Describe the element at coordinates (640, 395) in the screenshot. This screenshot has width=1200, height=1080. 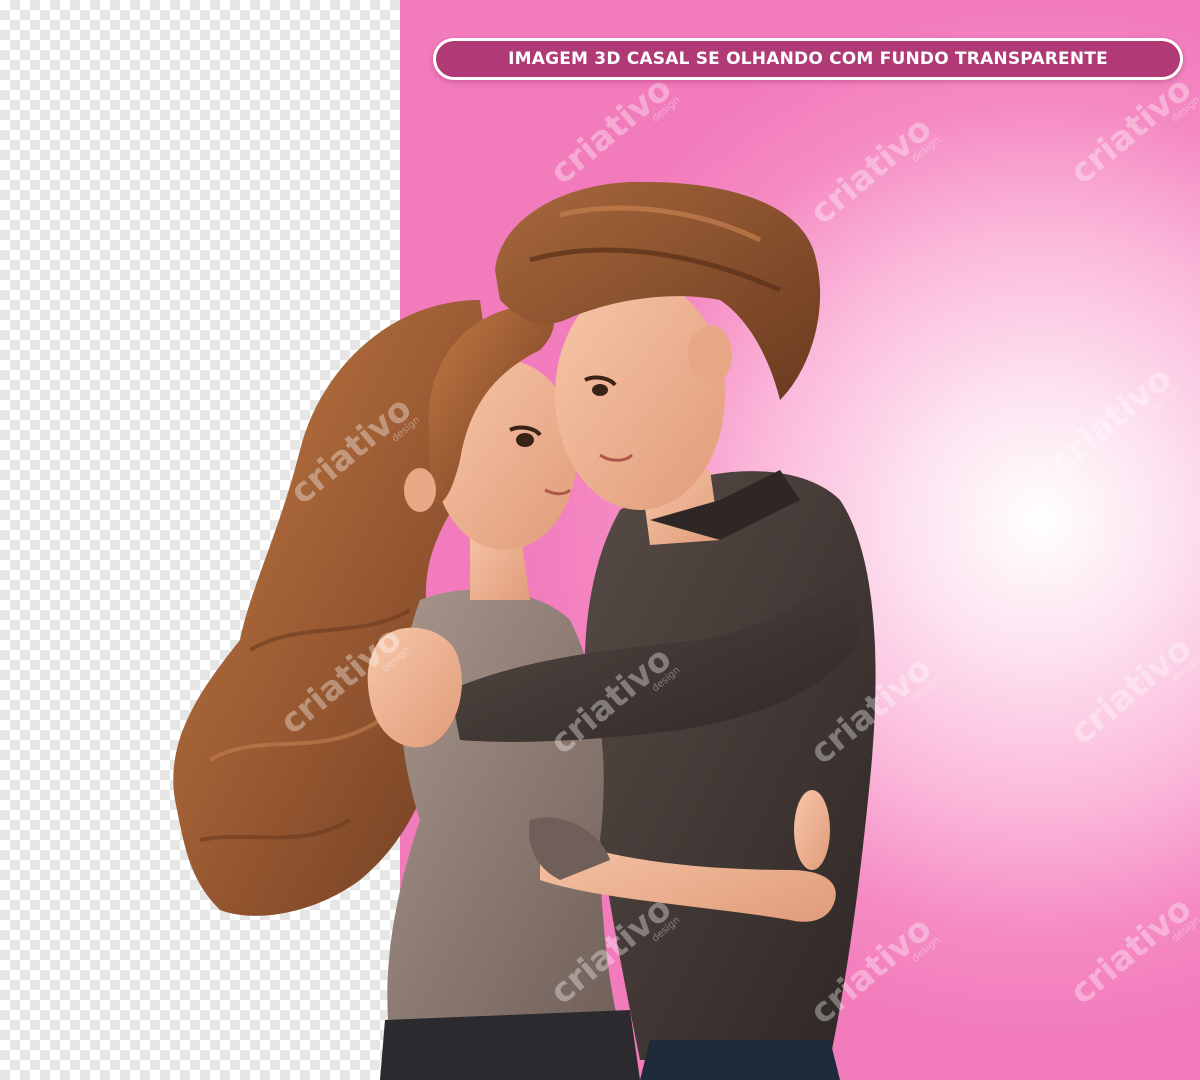
I see `man-face` at that location.